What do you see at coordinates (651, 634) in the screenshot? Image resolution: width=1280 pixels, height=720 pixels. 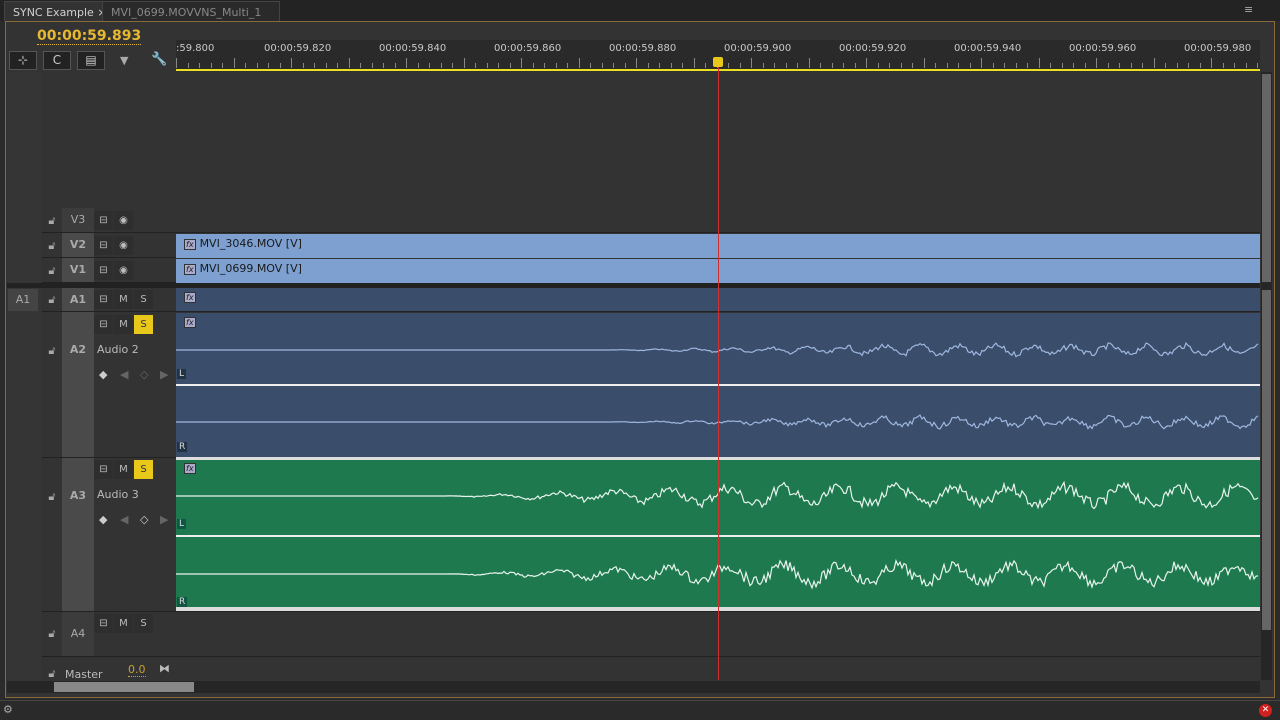 I see `track-a4: 🔓︎ A4 ⊟ M S` at bounding box center [651, 634].